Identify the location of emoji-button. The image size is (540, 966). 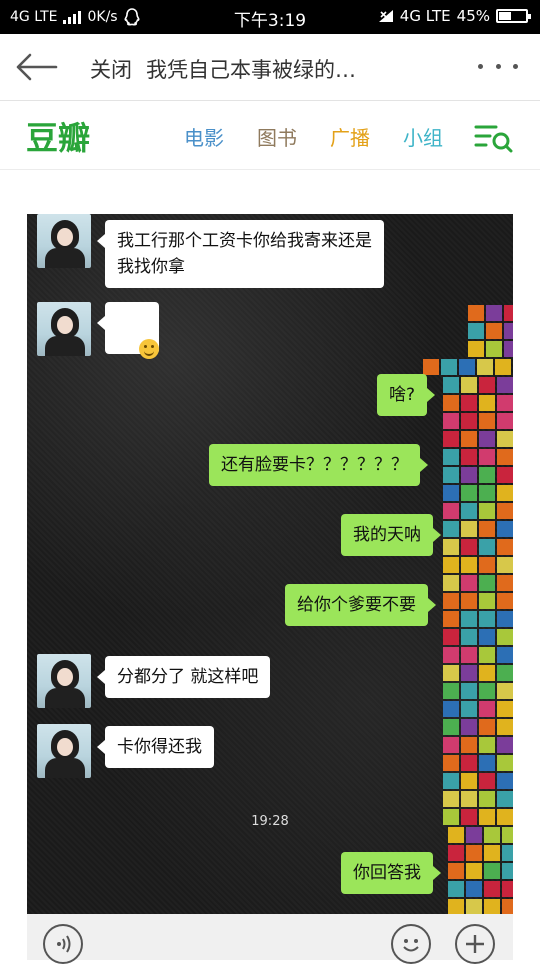
(411, 944).